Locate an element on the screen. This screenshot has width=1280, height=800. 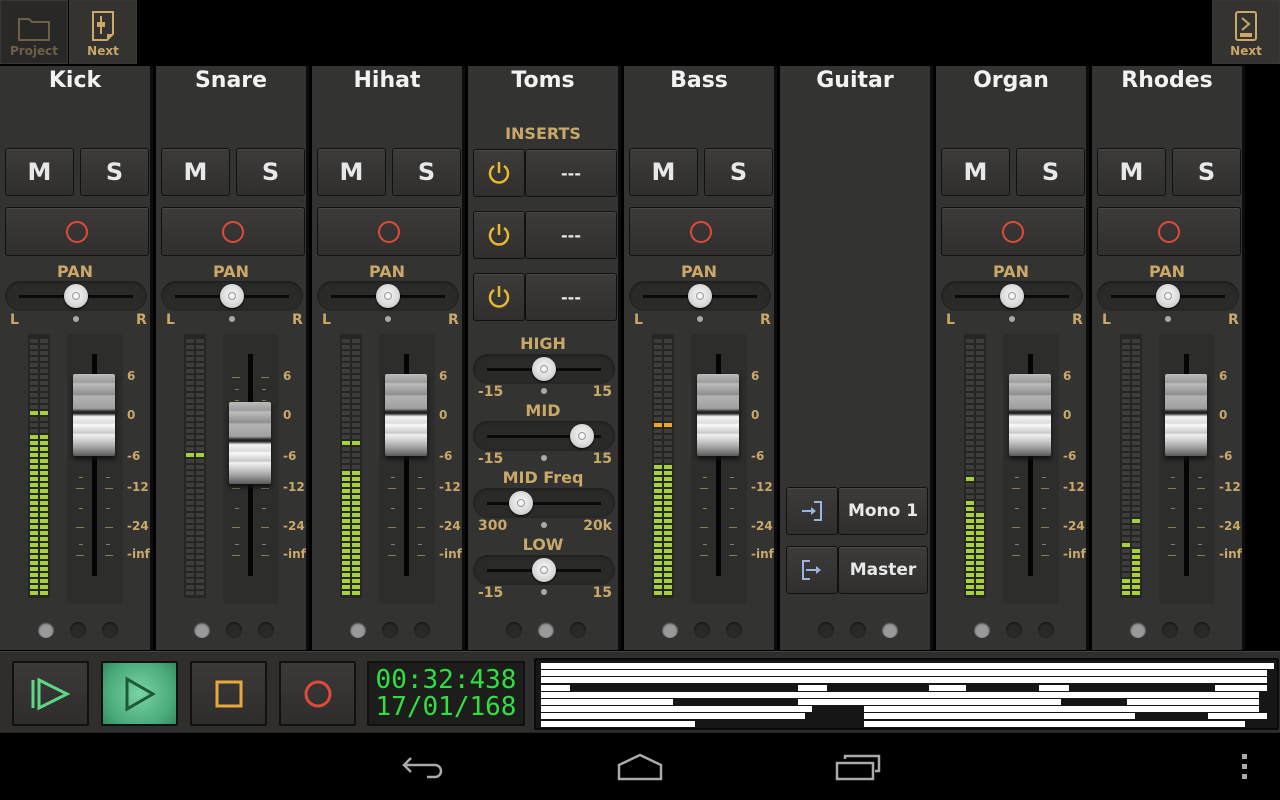
channel-name: Toms is located at coordinates (543, 81).